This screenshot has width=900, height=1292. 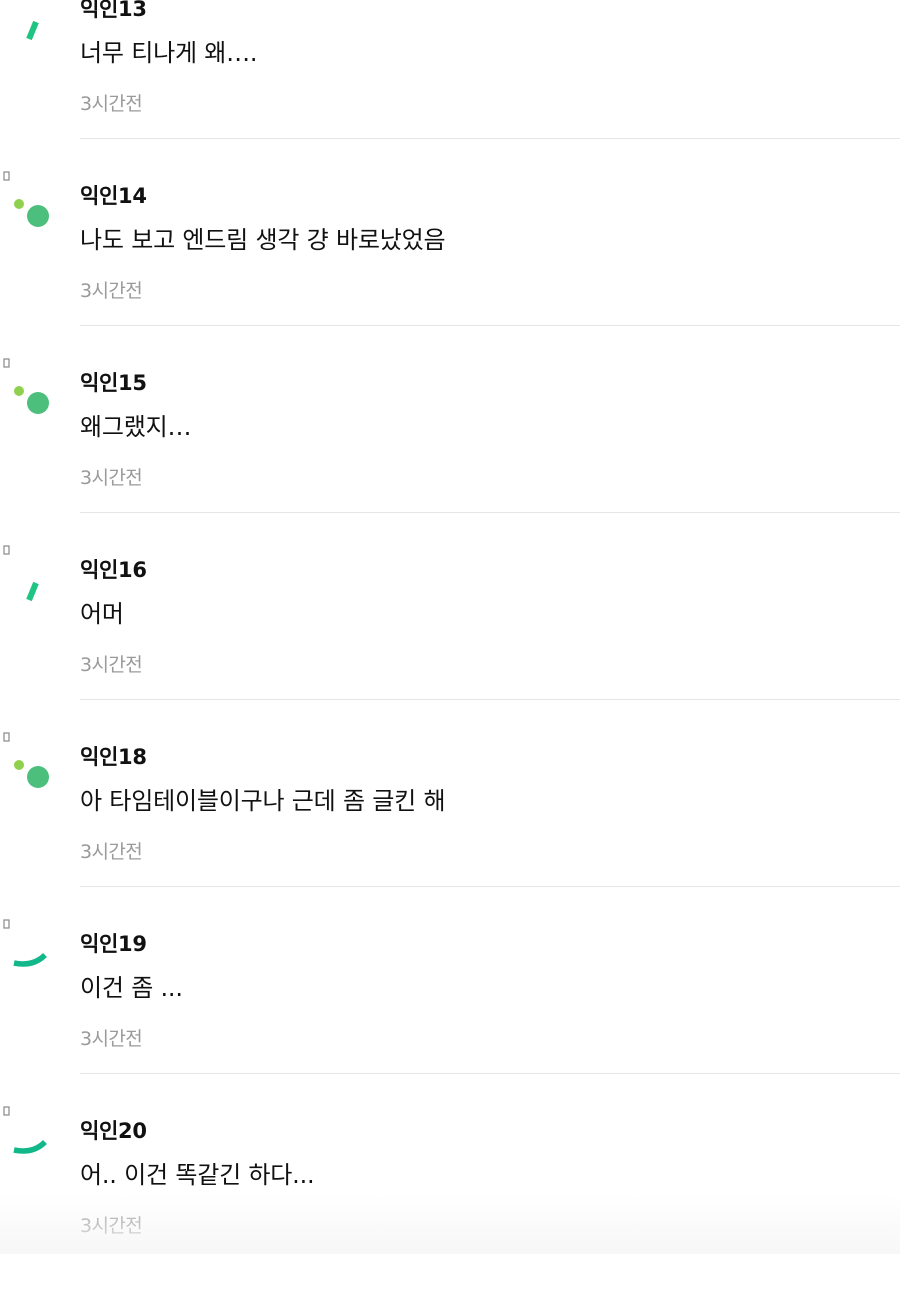 What do you see at coordinates (450, 263) in the screenshot?
I see `comment-item: 익인14 나도 보고 엔드림 생각 걍 바로났었음 3시간전` at bounding box center [450, 263].